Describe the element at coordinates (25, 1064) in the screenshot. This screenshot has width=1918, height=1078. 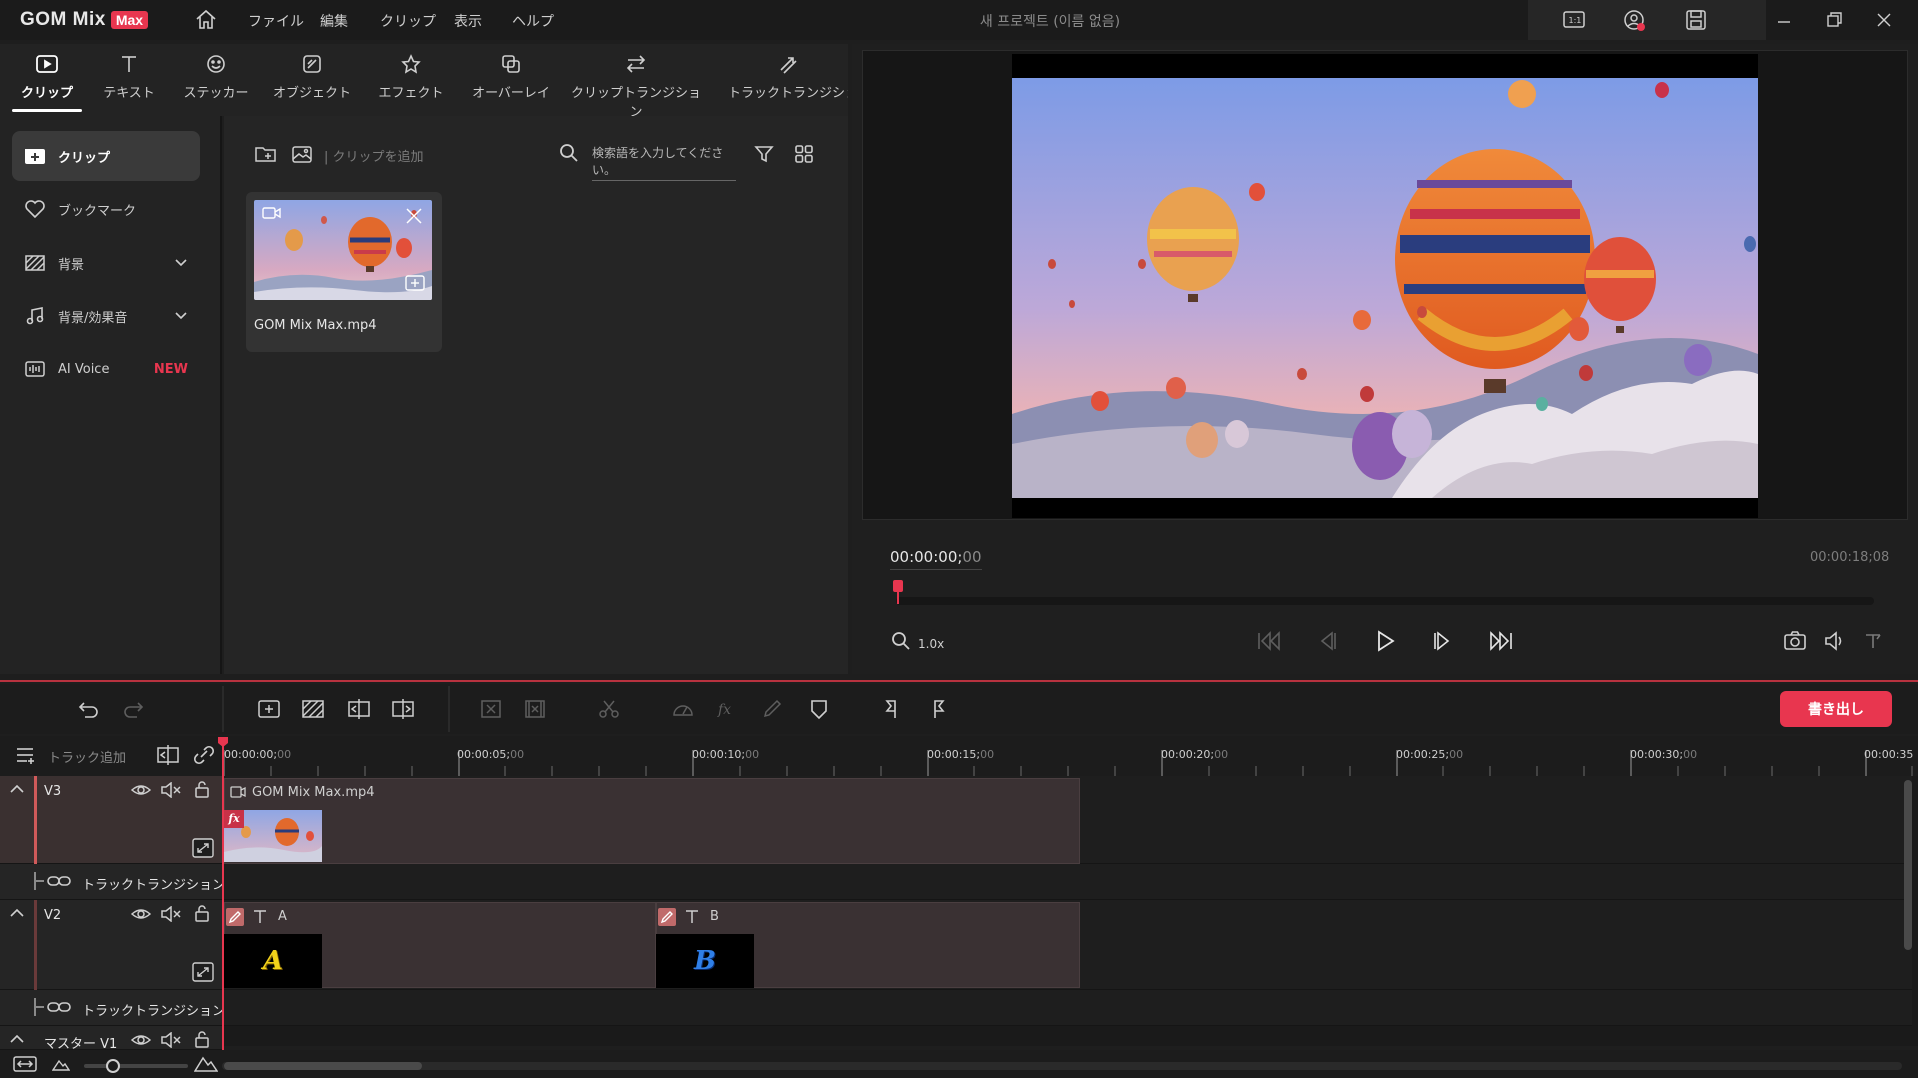
I see `fit-width-icon` at that location.